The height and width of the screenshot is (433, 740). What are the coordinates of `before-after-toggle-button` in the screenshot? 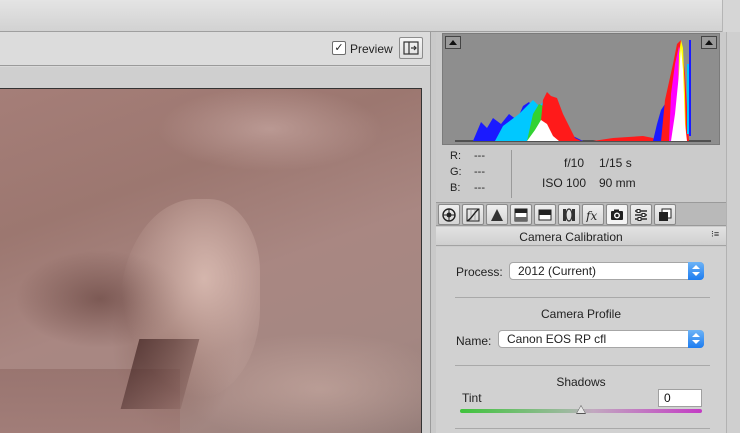 It's located at (411, 48).